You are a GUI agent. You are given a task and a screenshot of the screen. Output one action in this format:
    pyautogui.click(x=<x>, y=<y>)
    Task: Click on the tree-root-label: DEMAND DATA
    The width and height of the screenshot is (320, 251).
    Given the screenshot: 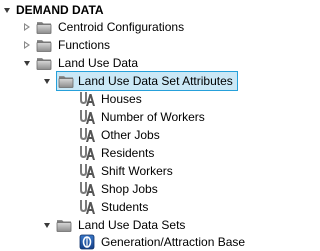 What is the action you would take?
    pyautogui.click(x=60, y=10)
    